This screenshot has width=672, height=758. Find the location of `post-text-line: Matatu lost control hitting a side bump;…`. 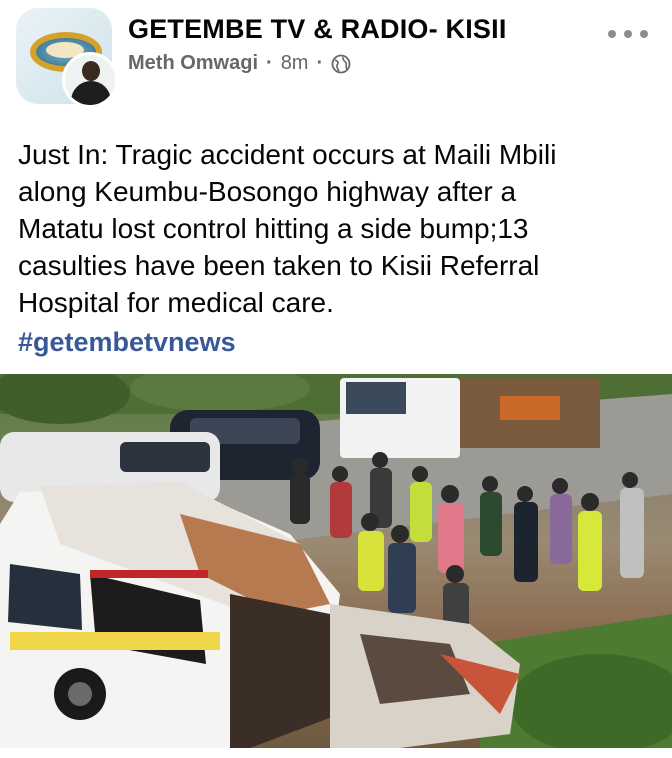

post-text-line: Matatu lost control hitting a side bump;… is located at coordinates (273, 228).